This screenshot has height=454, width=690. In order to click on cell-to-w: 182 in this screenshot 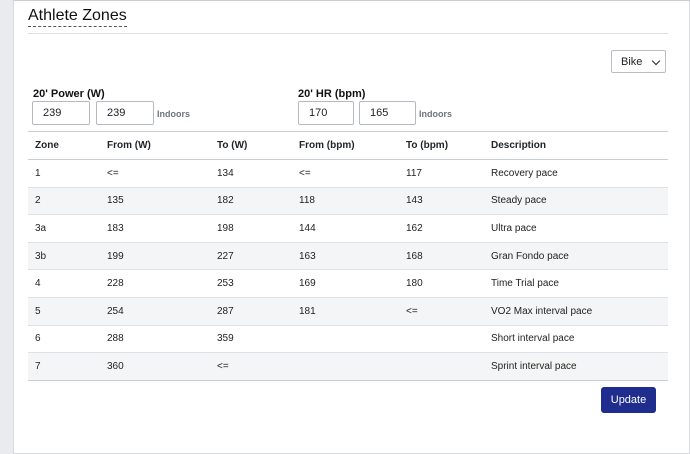, I will do `click(251, 201)`.